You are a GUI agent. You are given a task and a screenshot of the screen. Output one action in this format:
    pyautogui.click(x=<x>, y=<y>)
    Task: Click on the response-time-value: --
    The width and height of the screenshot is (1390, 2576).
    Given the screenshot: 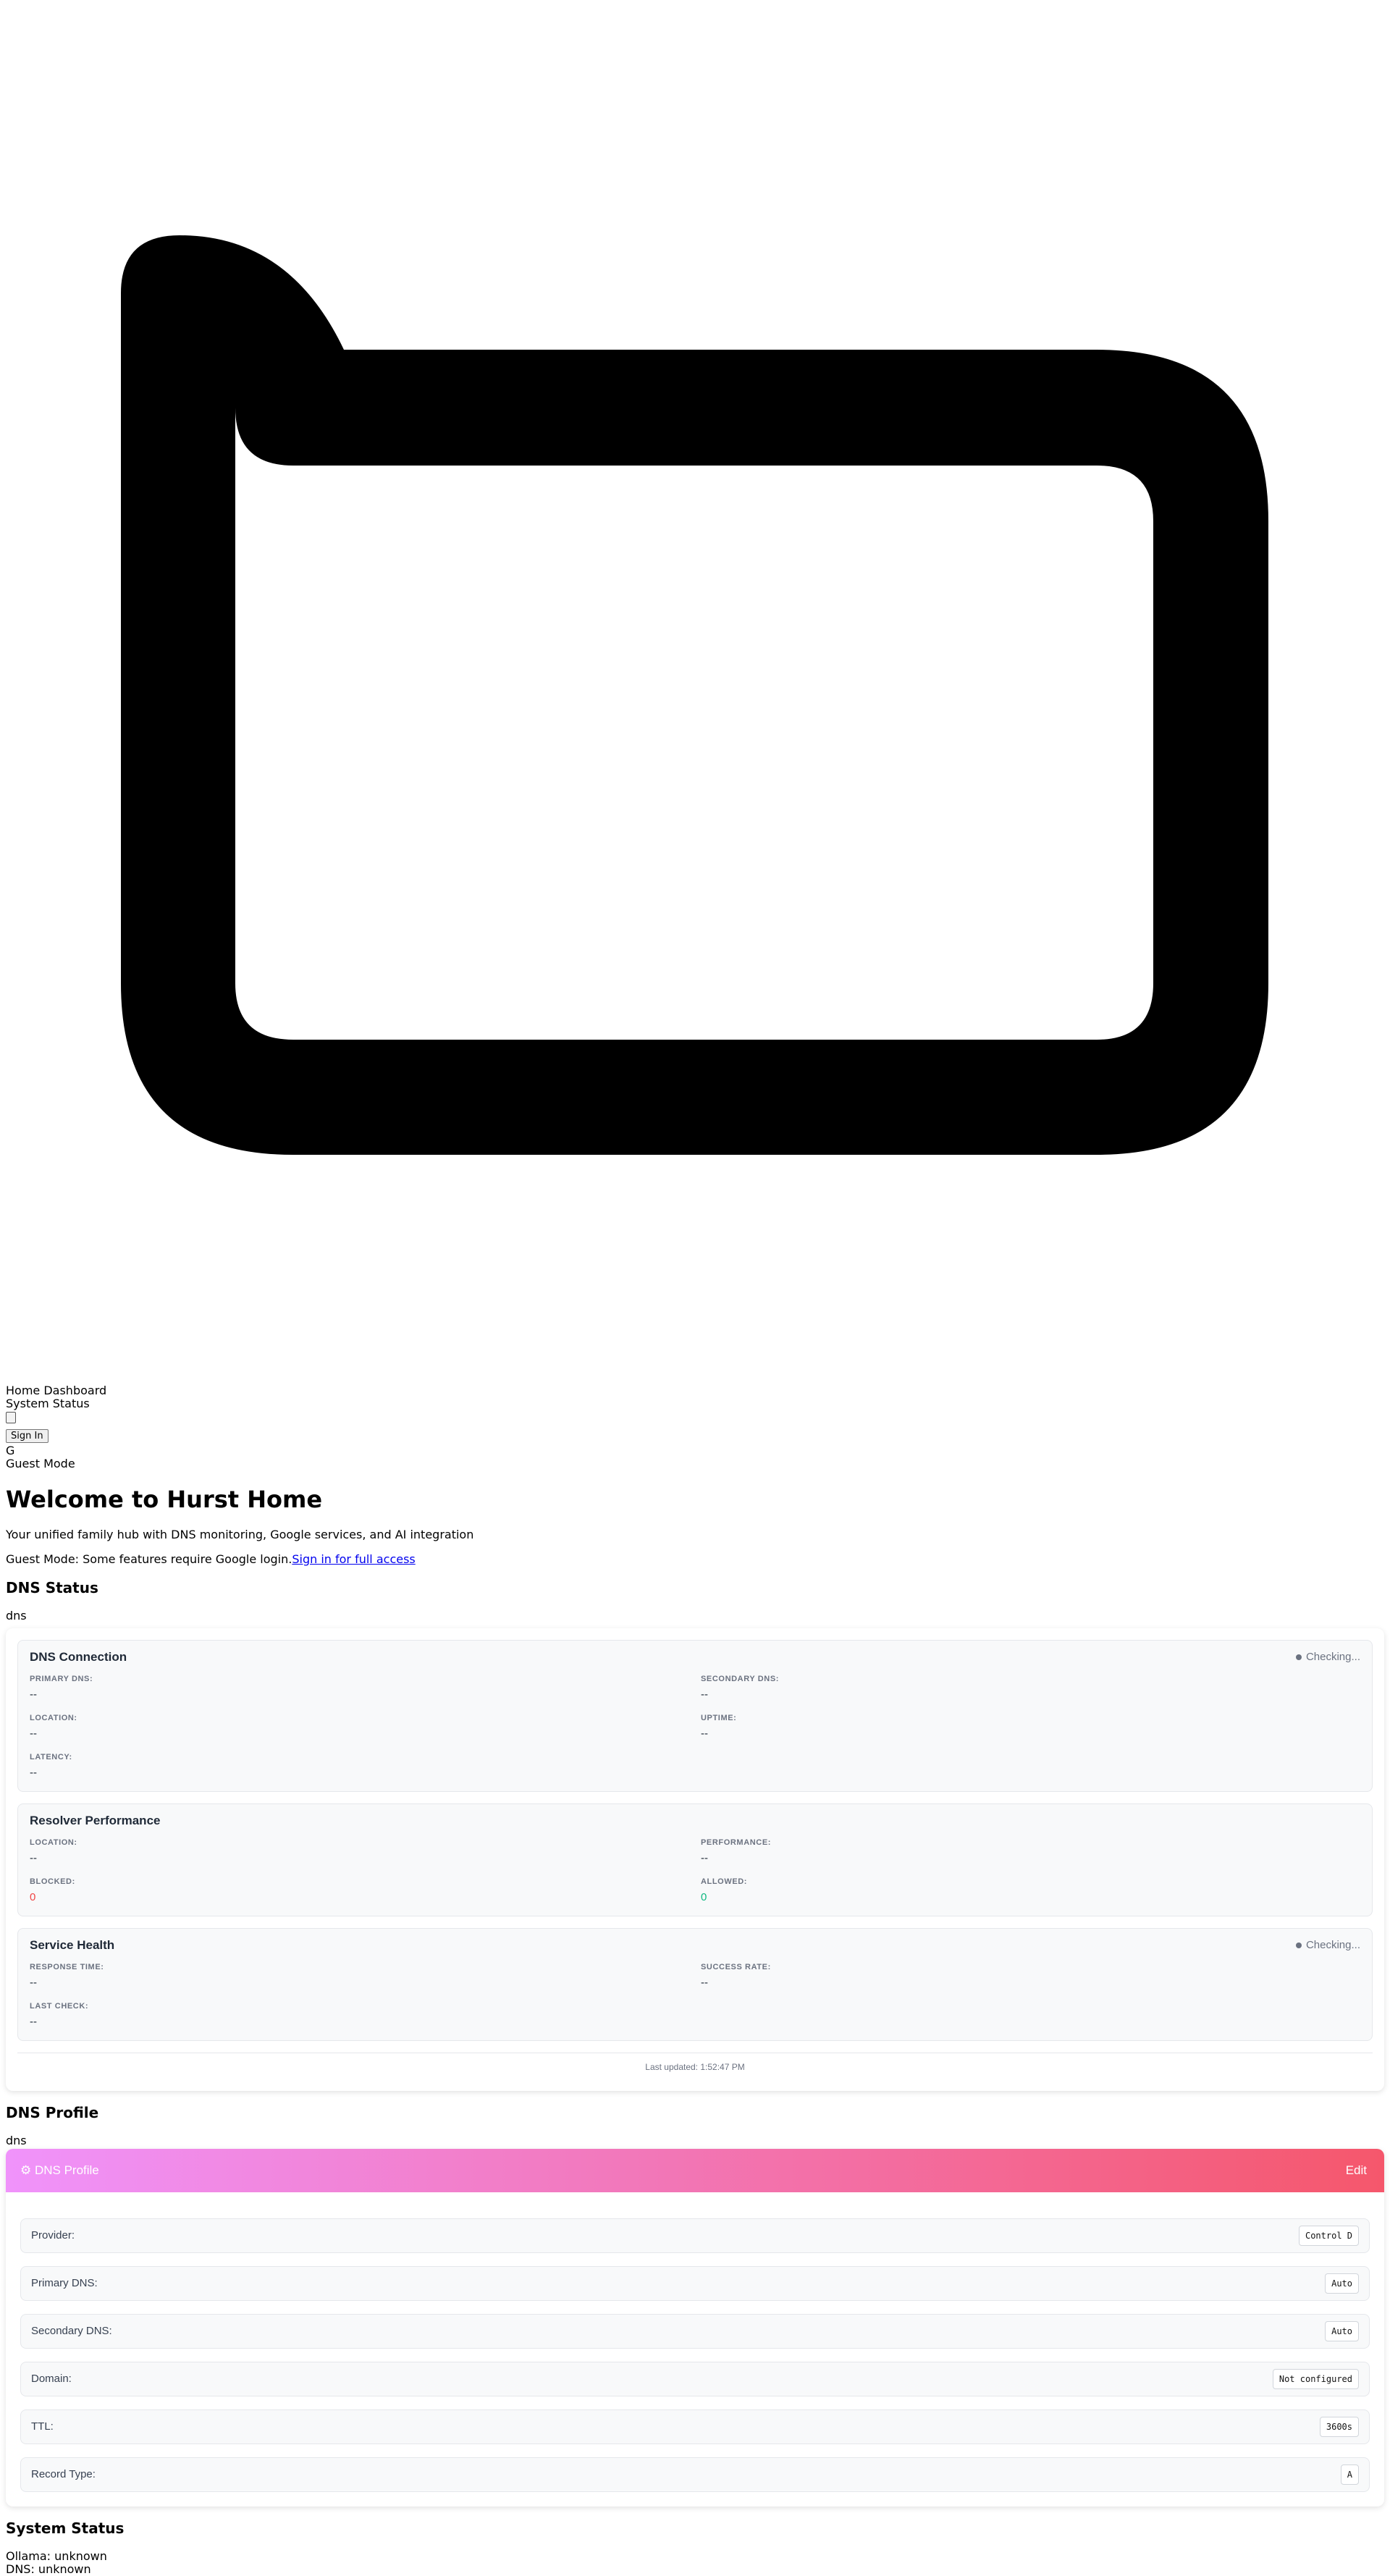 What is the action you would take?
    pyautogui.click(x=34, y=1983)
    